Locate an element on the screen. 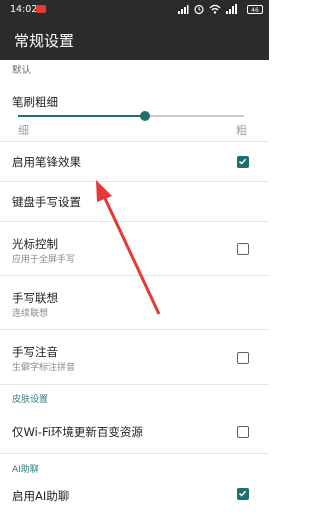  stroke-effect-checkbox is located at coordinates (243, 162).